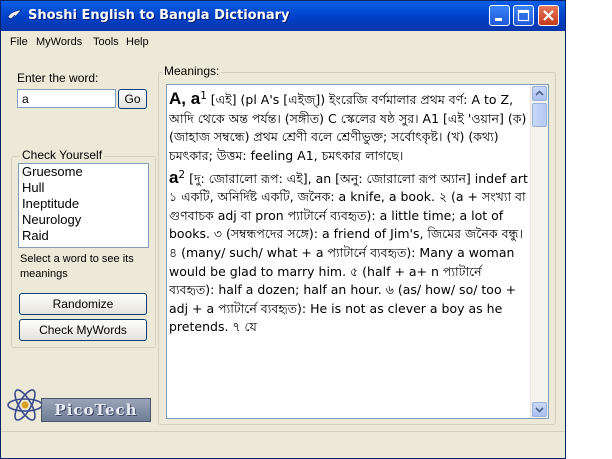  I want to click on picotech-logo: PicoTech, so click(79, 404).